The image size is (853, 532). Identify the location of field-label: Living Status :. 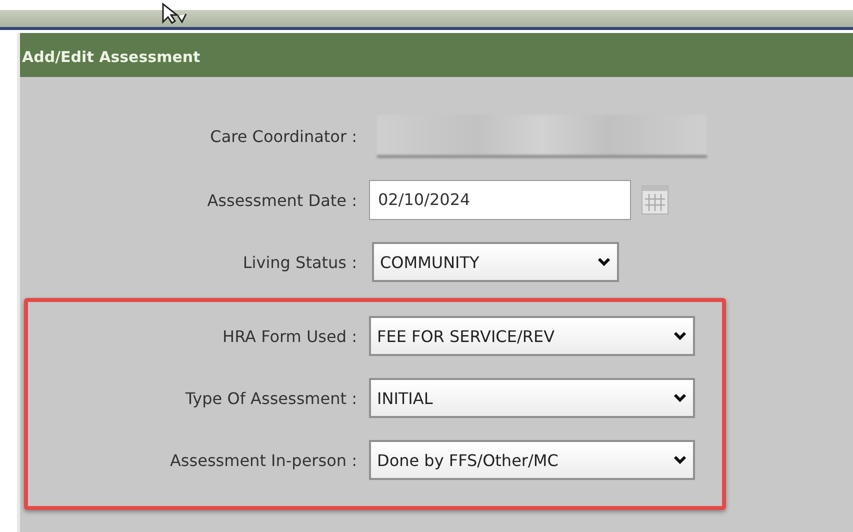
(299, 262).